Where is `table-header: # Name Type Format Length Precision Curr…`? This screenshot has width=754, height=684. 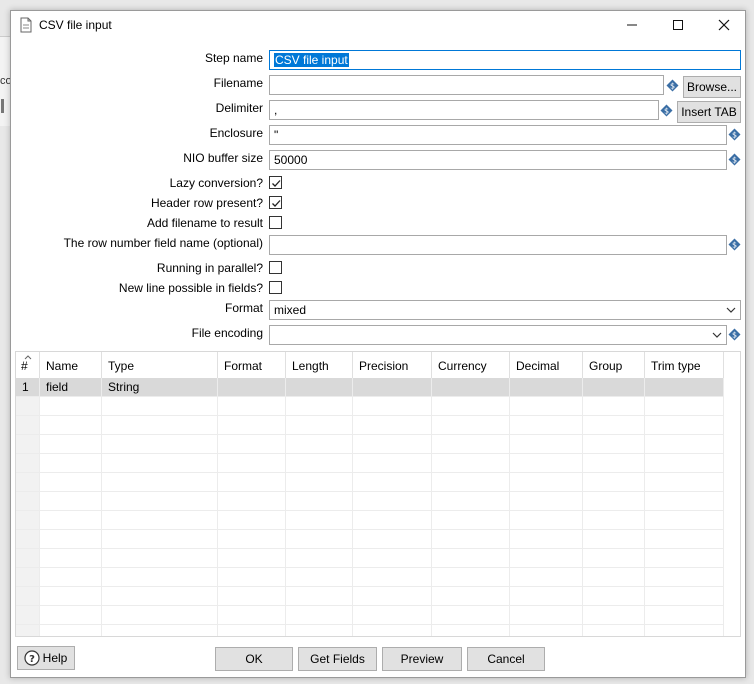
table-header: # Name Type Format Length Precision Curr… is located at coordinates (378, 365).